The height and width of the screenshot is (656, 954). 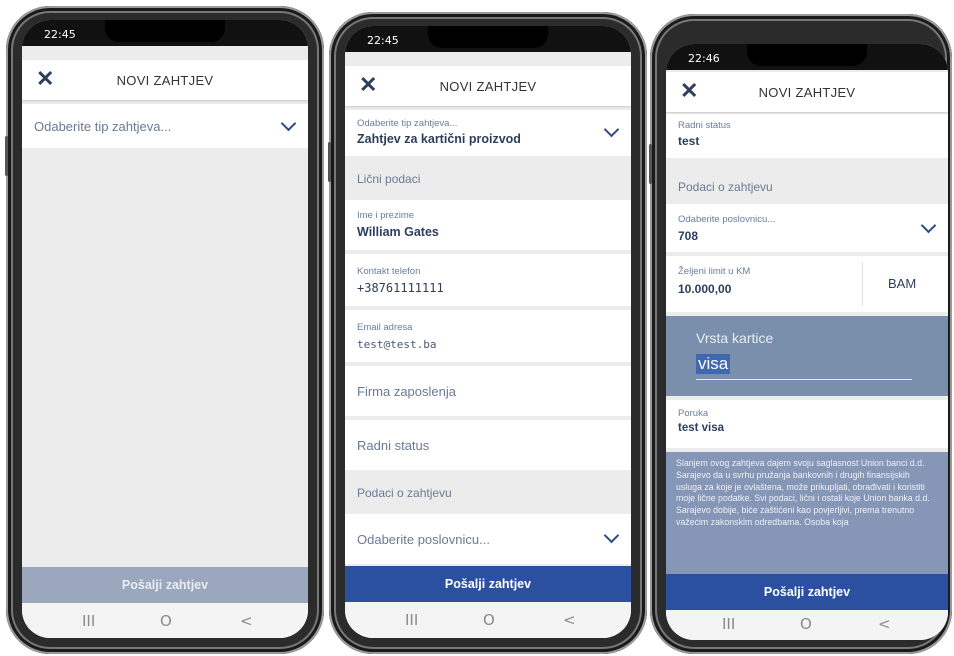 What do you see at coordinates (488, 445) in the screenshot?
I see `work-status-field: Radni status` at bounding box center [488, 445].